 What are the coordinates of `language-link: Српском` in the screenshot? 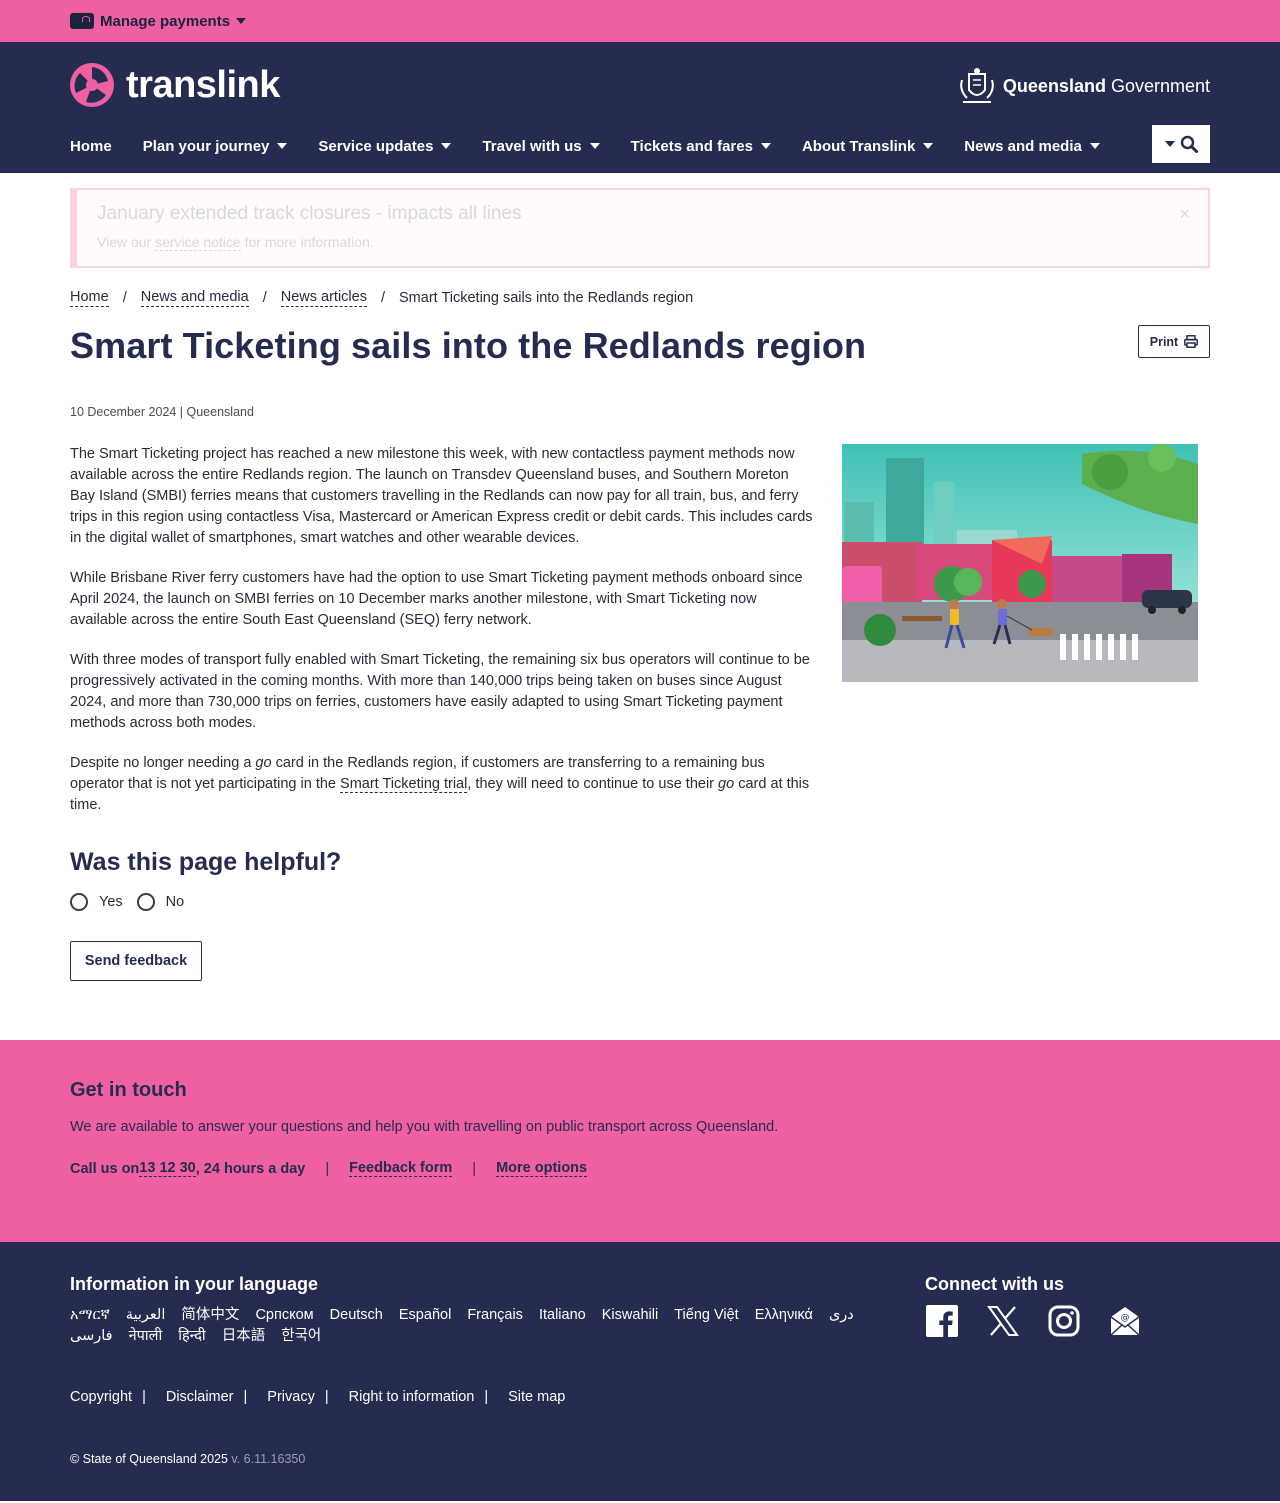 It's located at (284, 1315).